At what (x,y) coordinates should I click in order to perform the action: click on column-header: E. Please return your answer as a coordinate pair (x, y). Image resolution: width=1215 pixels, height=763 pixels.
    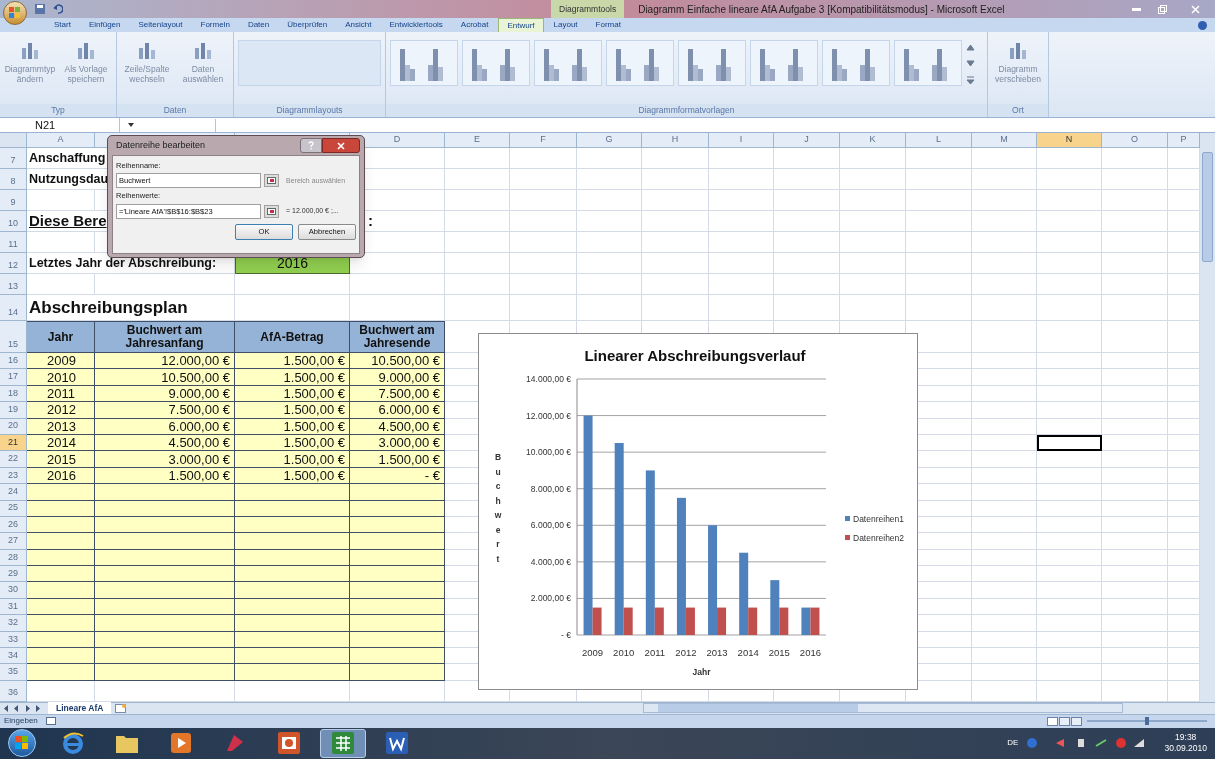
    Looking at the image, I should click on (477, 140).